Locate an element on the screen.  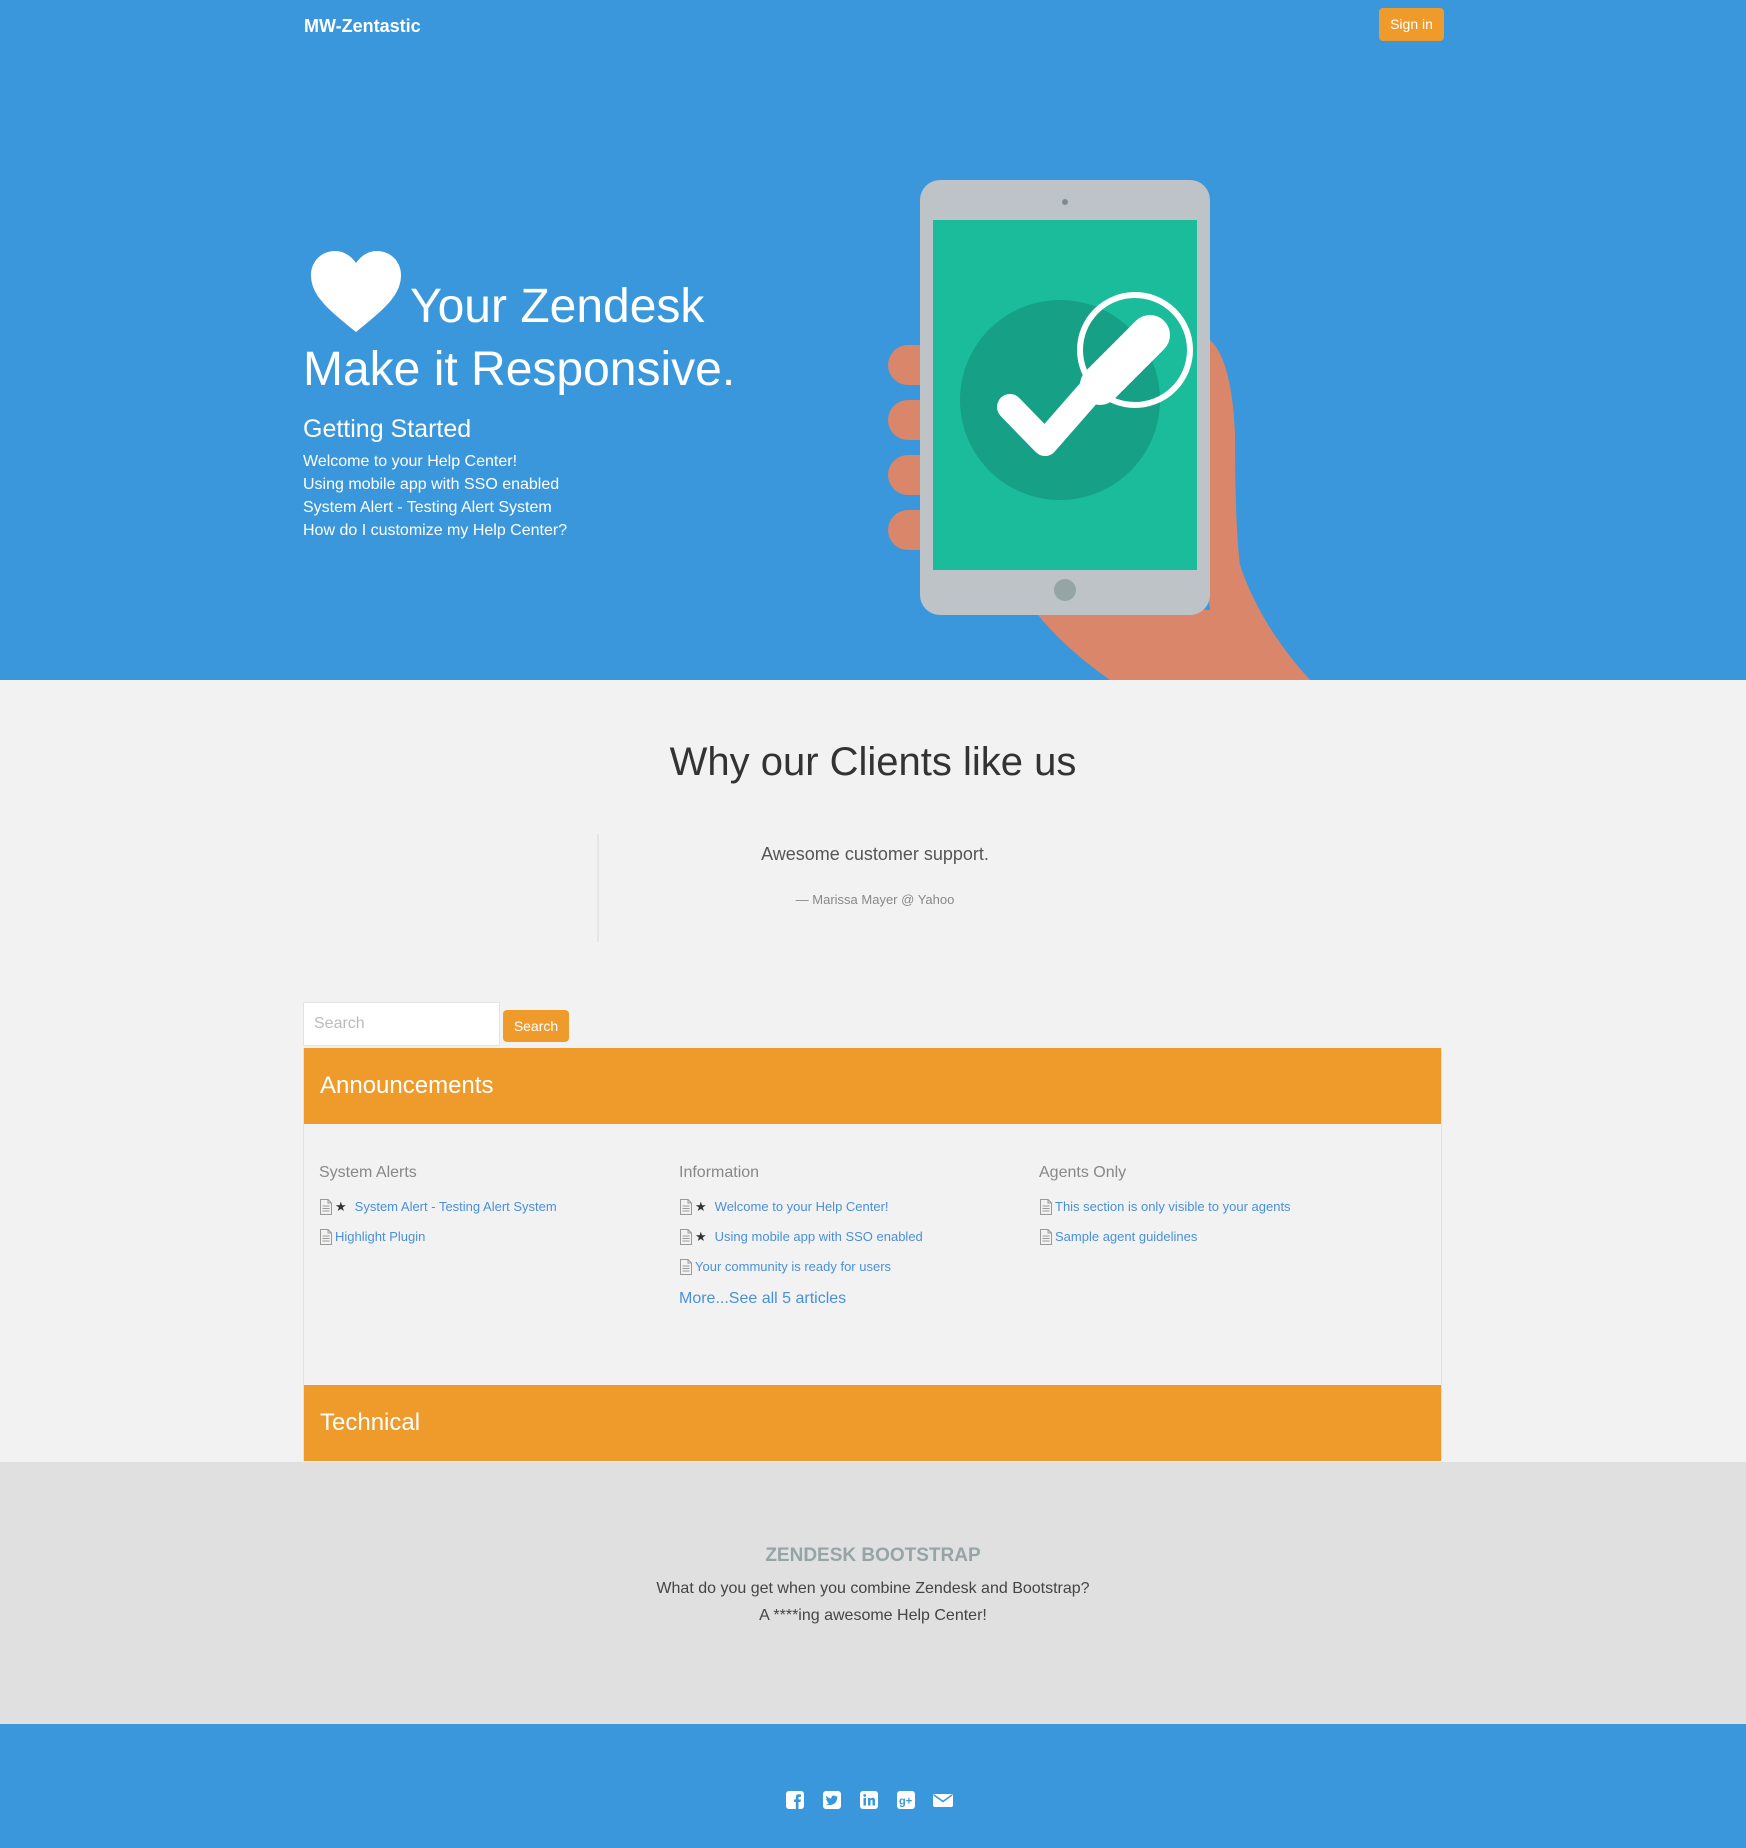
article-label: Sample agent guidelines is located at coordinates (1126, 1236).